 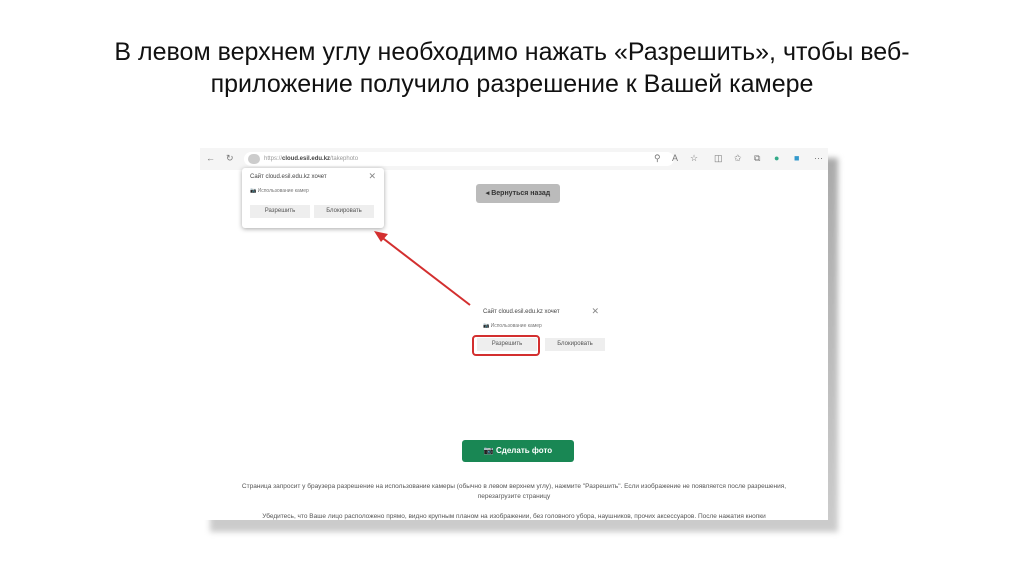 I want to click on pointer-arrow, so click(x=422, y=268).